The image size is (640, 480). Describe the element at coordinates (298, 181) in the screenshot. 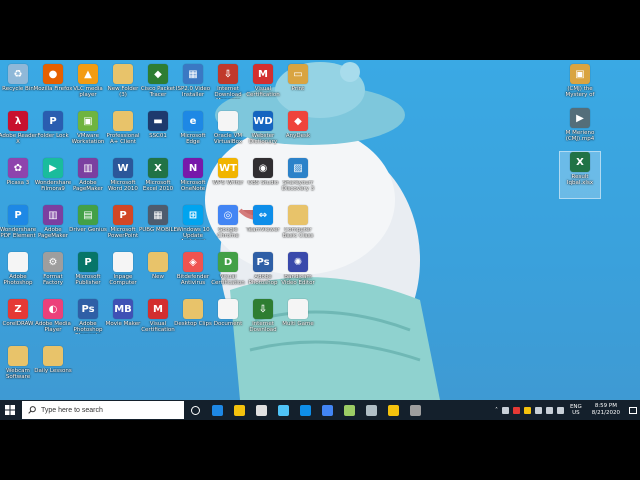

I see `desktop-icon-shareyourr-discovery-3: ▨ Shareyourr Discovery 3` at that location.